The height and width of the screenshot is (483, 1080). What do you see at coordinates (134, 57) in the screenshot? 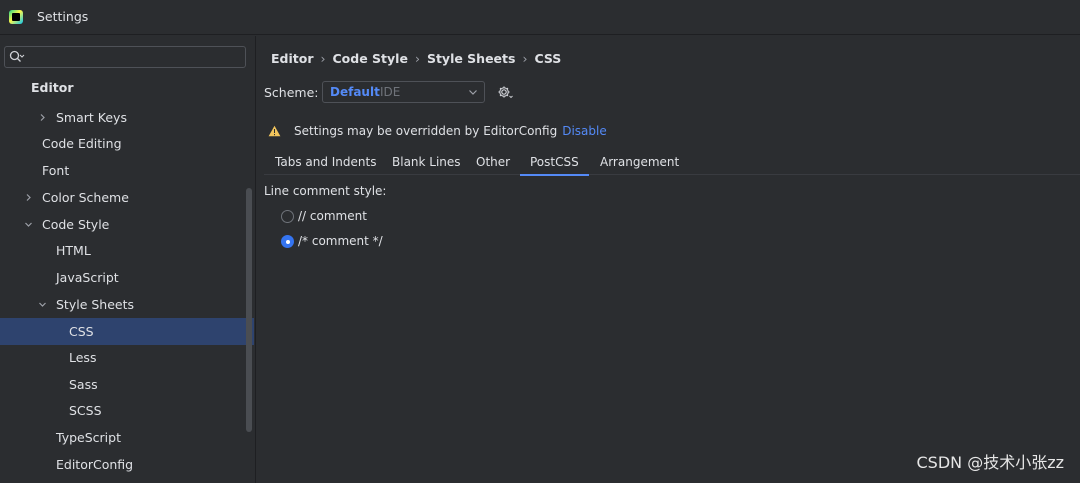
I see `search-input` at bounding box center [134, 57].